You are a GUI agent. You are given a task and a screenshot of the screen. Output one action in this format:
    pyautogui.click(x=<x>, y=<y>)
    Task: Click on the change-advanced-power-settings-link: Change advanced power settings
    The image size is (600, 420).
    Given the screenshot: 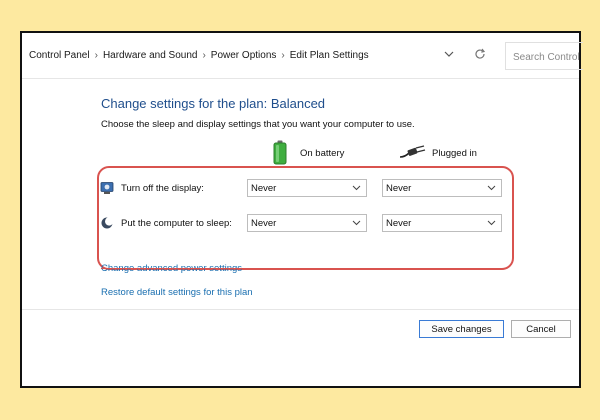 What is the action you would take?
    pyautogui.click(x=171, y=268)
    